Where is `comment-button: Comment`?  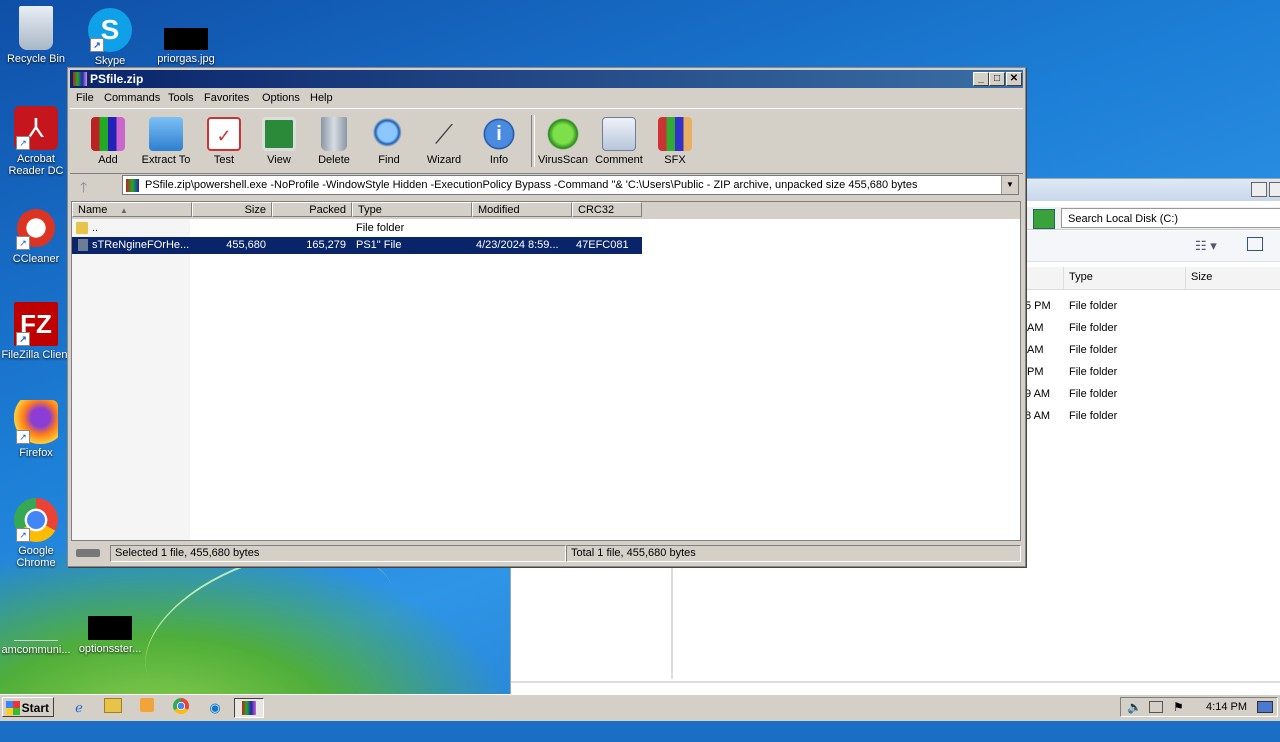 comment-button: Comment is located at coordinates (619, 140).